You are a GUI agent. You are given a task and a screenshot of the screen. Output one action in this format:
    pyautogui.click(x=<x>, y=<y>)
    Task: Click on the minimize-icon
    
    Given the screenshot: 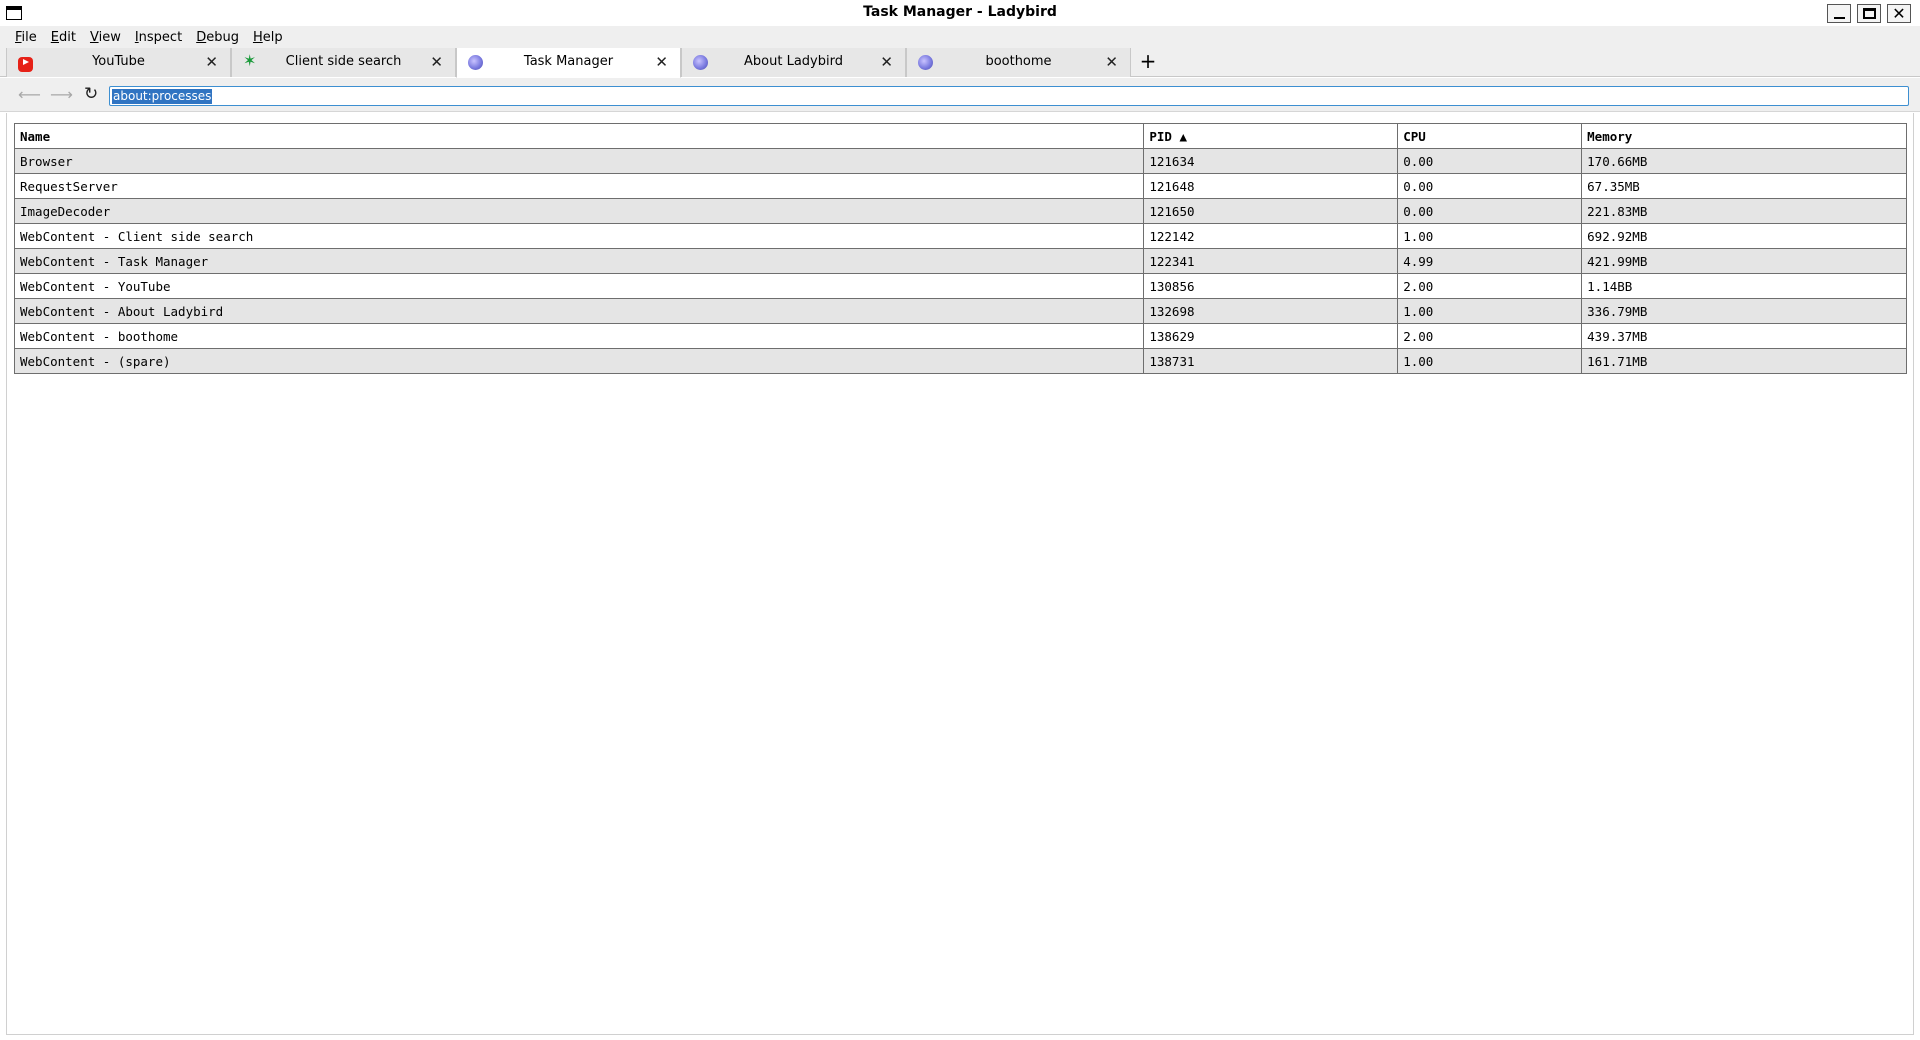 What is the action you would take?
    pyautogui.click(x=1839, y=17)
    